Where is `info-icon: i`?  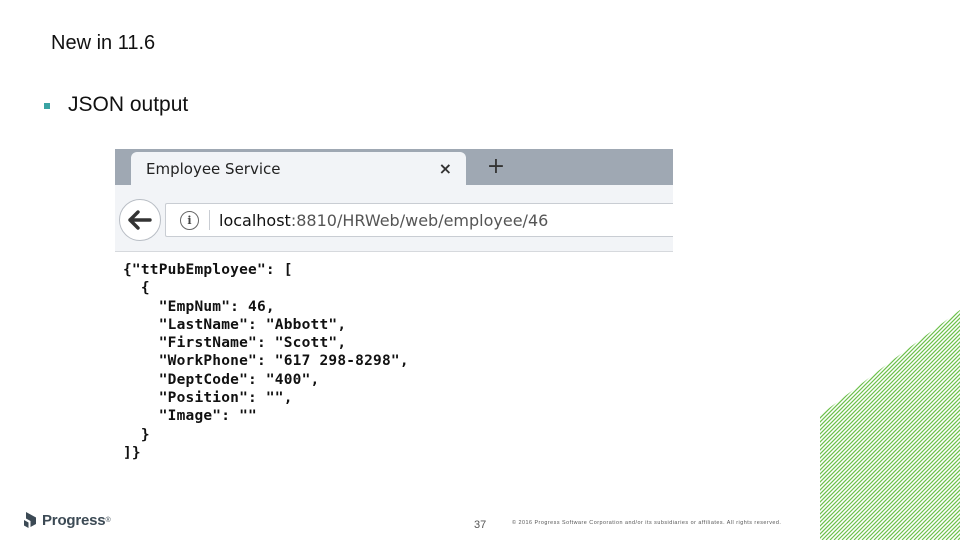 info-icon: i is located at coordinates (189, 220).